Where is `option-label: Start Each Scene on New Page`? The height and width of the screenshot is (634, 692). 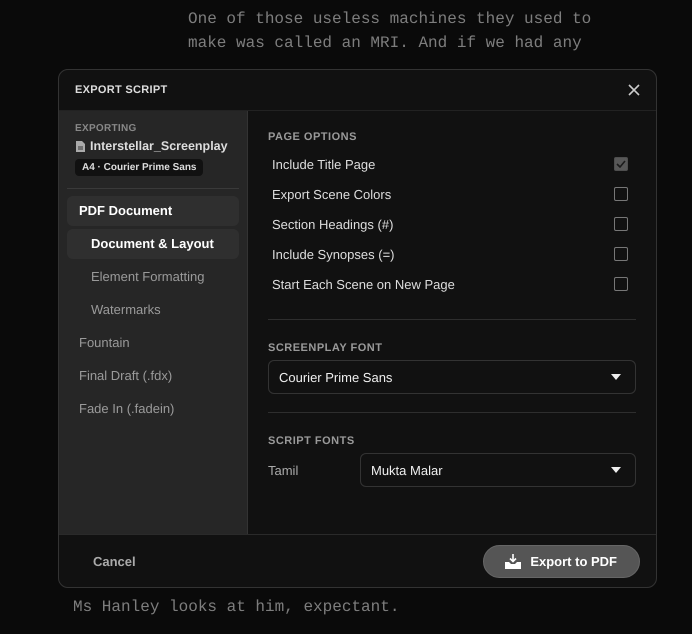 option-label: Start Each Scene on New Page is located at coordinates (363, 284).